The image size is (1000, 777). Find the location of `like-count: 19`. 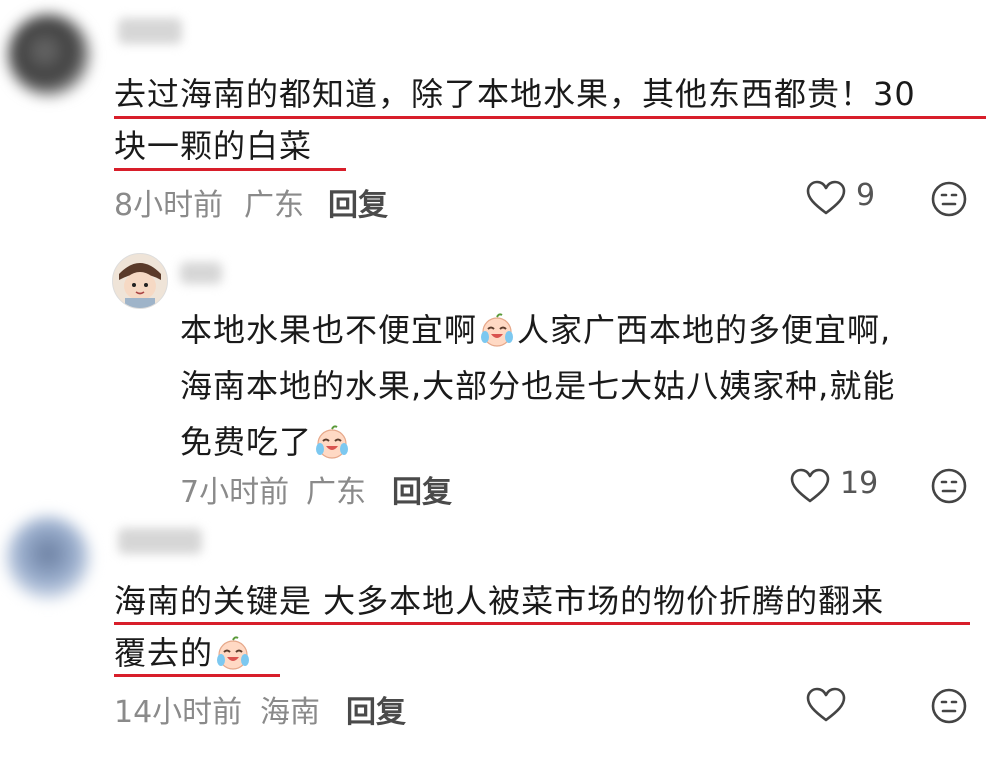

like-count: 19 is located at coordinates (859, 483).